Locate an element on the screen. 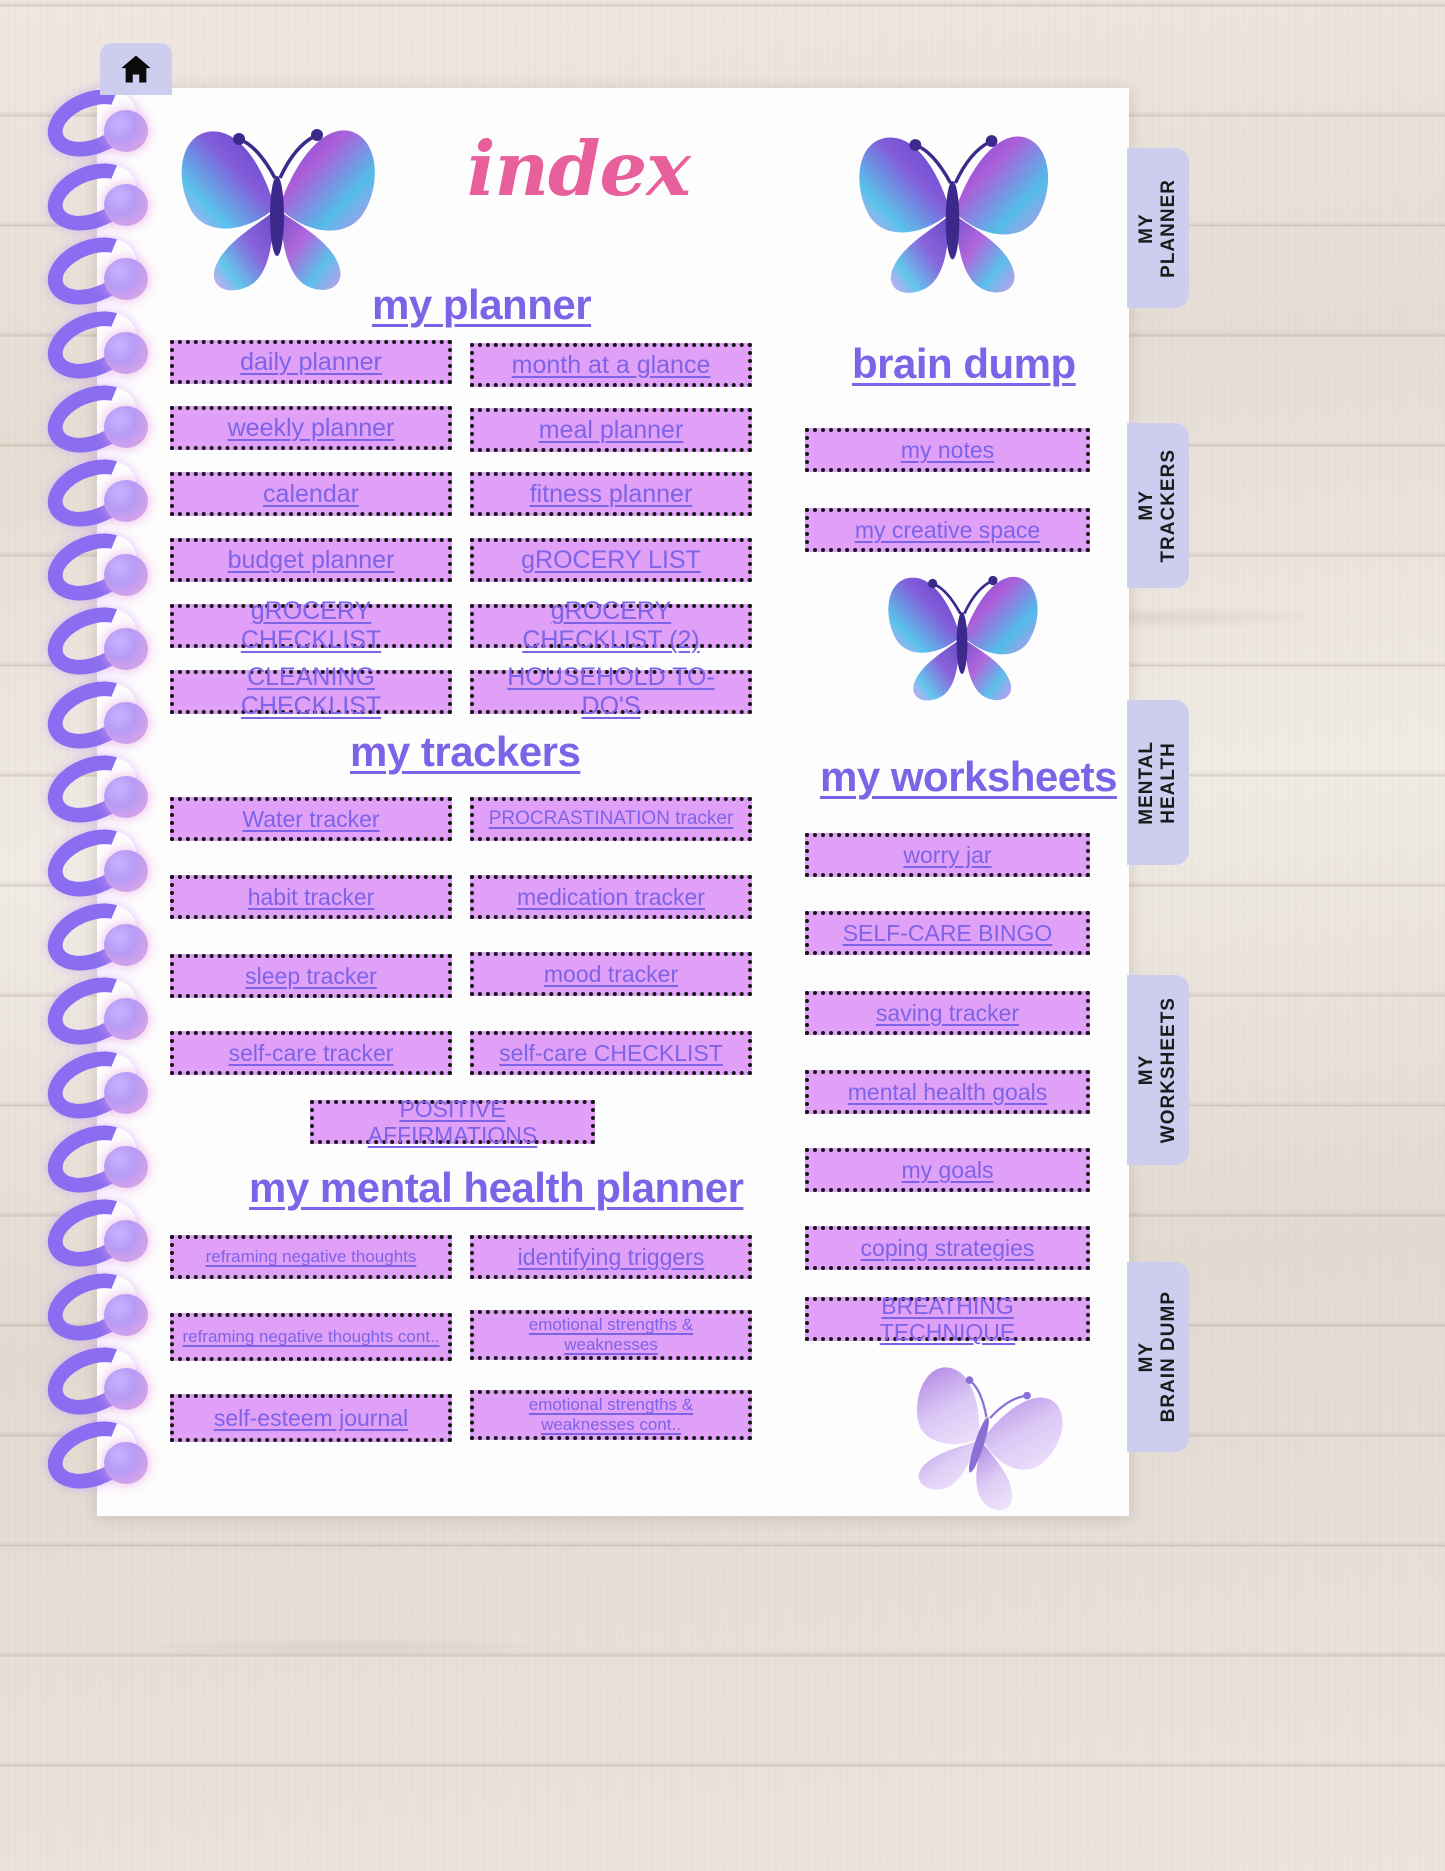 The image size is (1445, 1871). link-reframing-negative-thoughts-cont: reframing negative thoughts cont.. is located at coordinates (311, 1337).